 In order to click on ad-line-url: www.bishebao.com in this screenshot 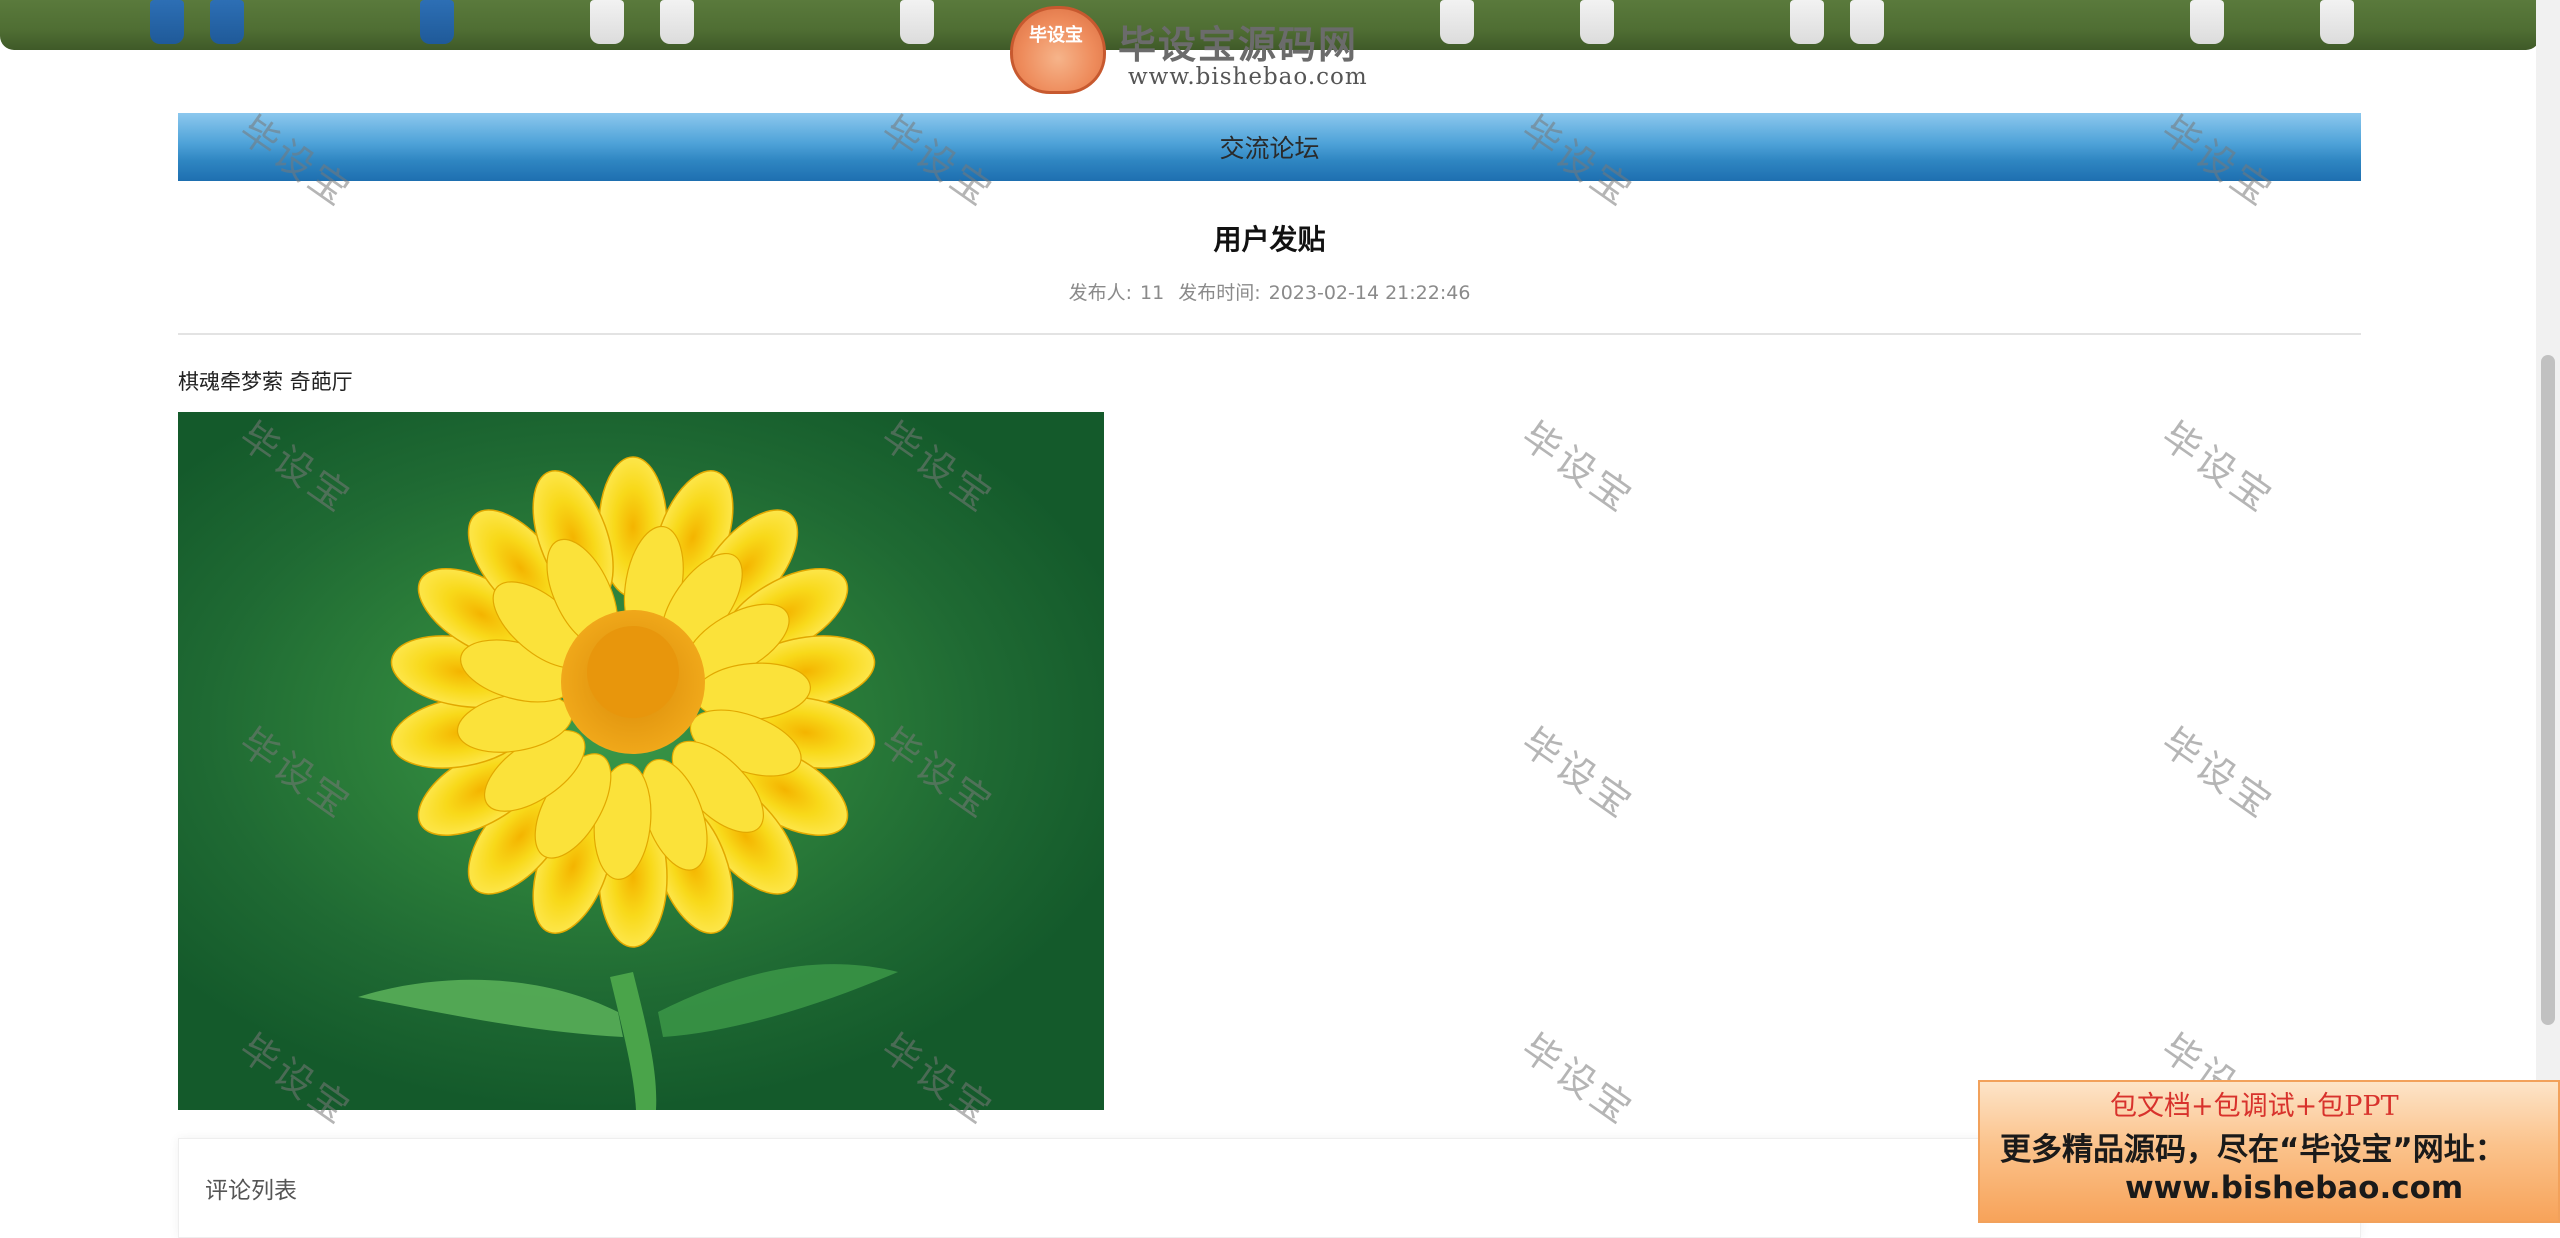, I will do `click(2294, 1188)`.